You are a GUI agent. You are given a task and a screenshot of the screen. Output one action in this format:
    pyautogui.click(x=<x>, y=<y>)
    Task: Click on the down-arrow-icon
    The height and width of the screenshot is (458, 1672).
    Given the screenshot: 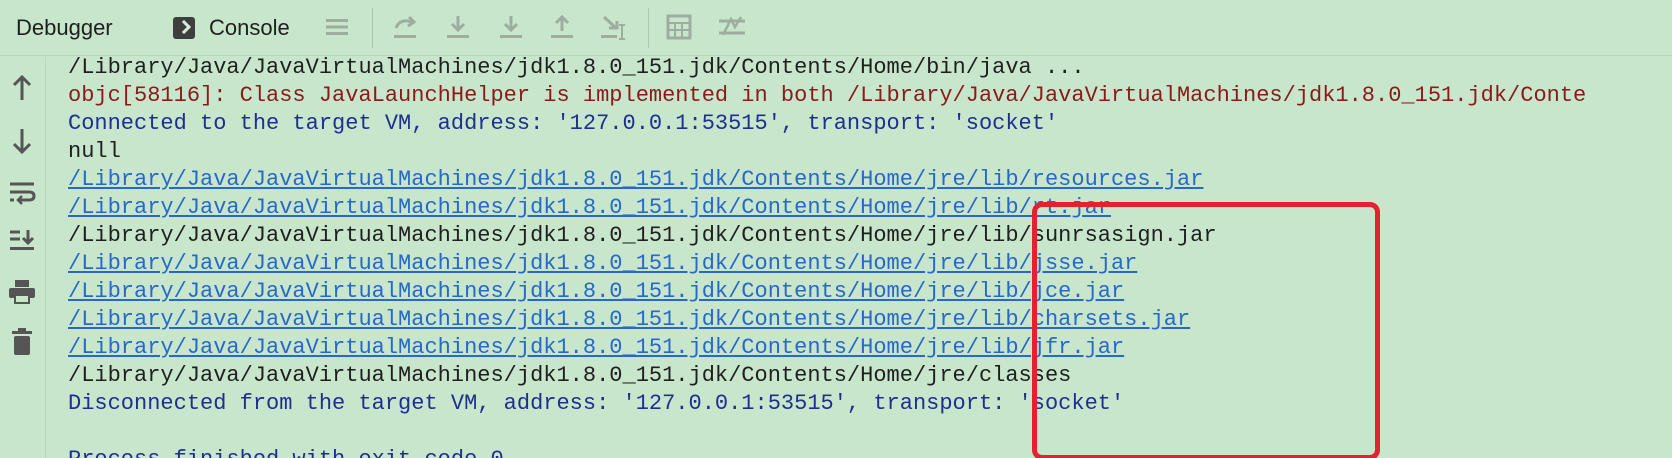 What is the action you would take?
    pyautogui.click(x=22, y=141)
    